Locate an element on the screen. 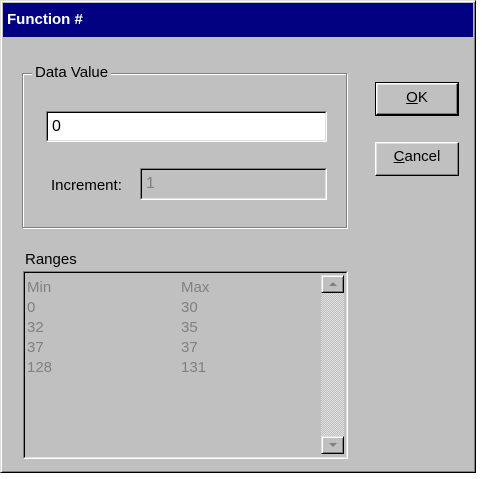 The height and width of the screenshot is (479, 482). list-item-min: 0 is located at coordinates (39, 308).